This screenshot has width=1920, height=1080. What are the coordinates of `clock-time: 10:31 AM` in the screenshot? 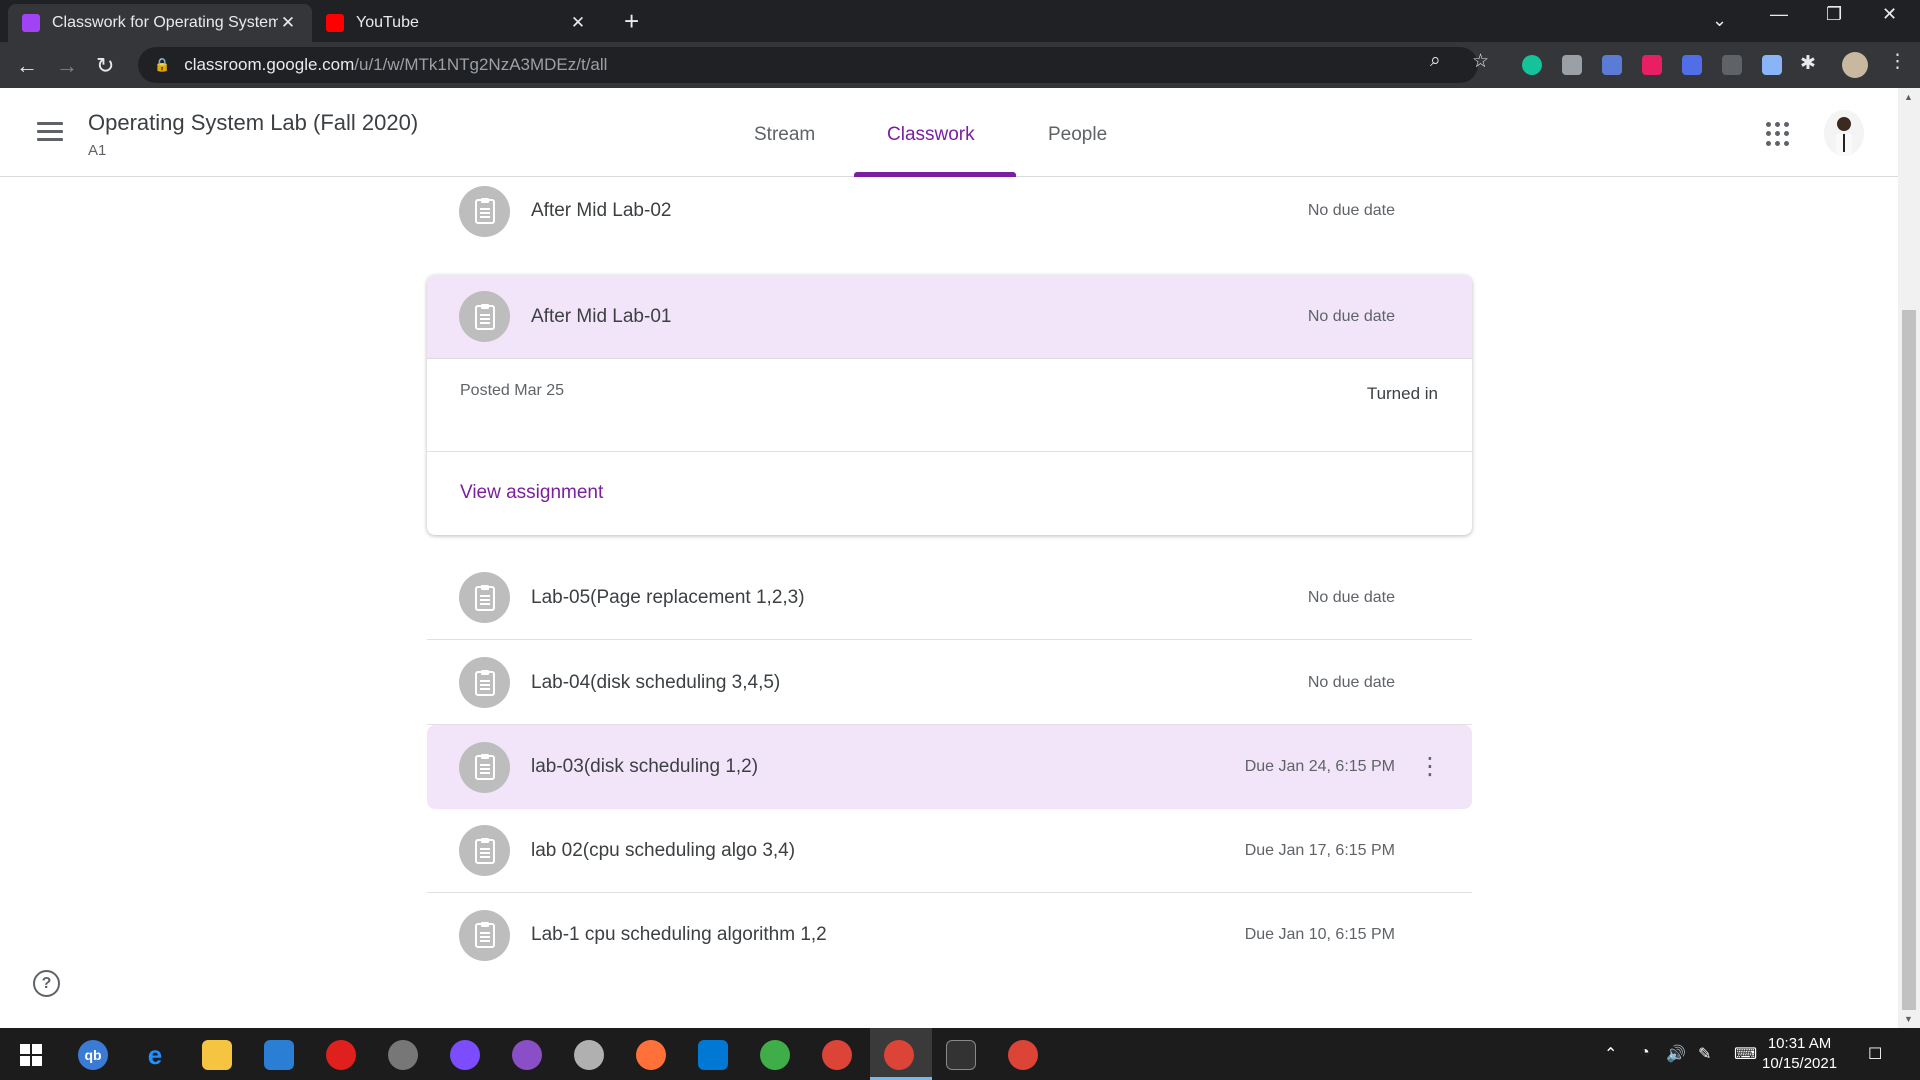 It's located at (1799, 1043).